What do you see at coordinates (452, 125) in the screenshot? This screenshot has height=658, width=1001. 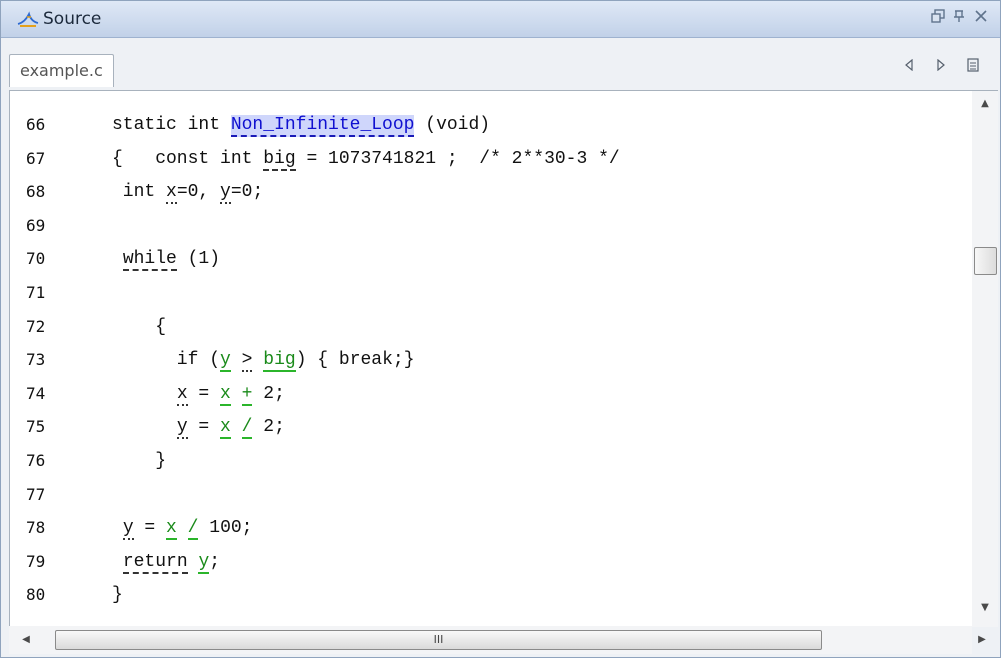 I see `code-token: (void)` at bounding box center [452, 125].